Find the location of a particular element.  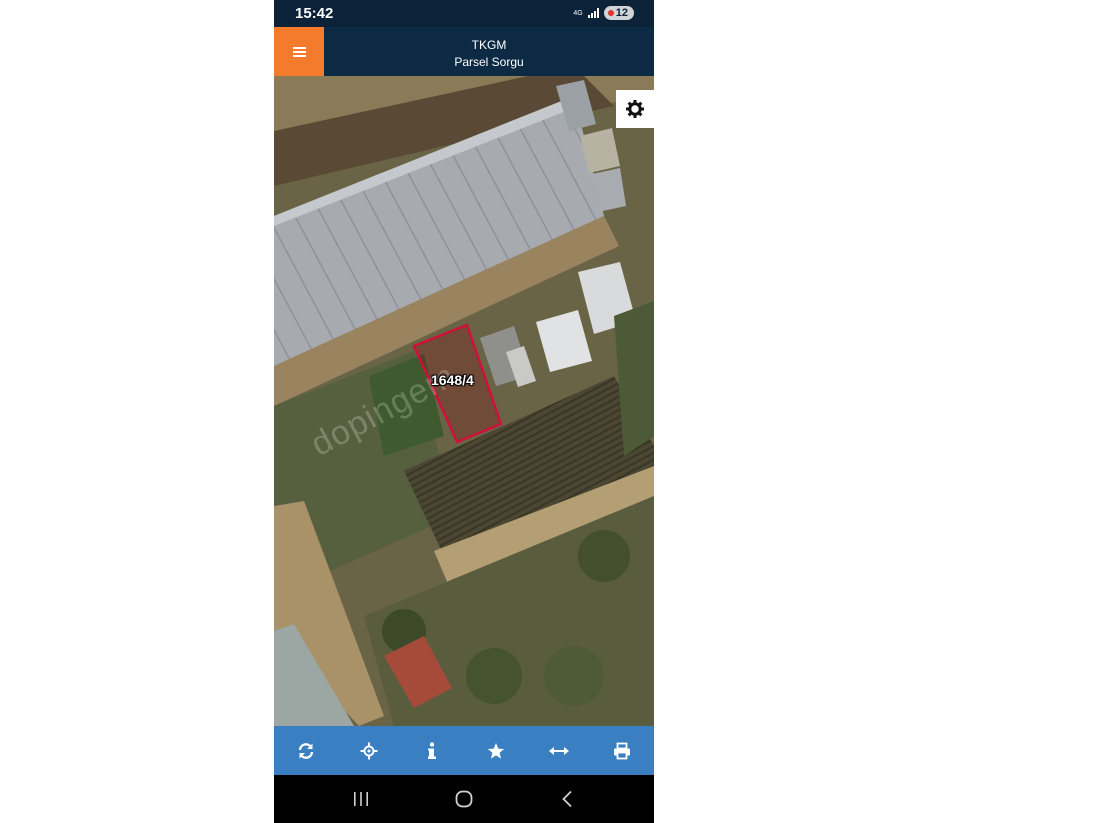

status-indicators: 4G 12 is located at coordinates (603, 13).